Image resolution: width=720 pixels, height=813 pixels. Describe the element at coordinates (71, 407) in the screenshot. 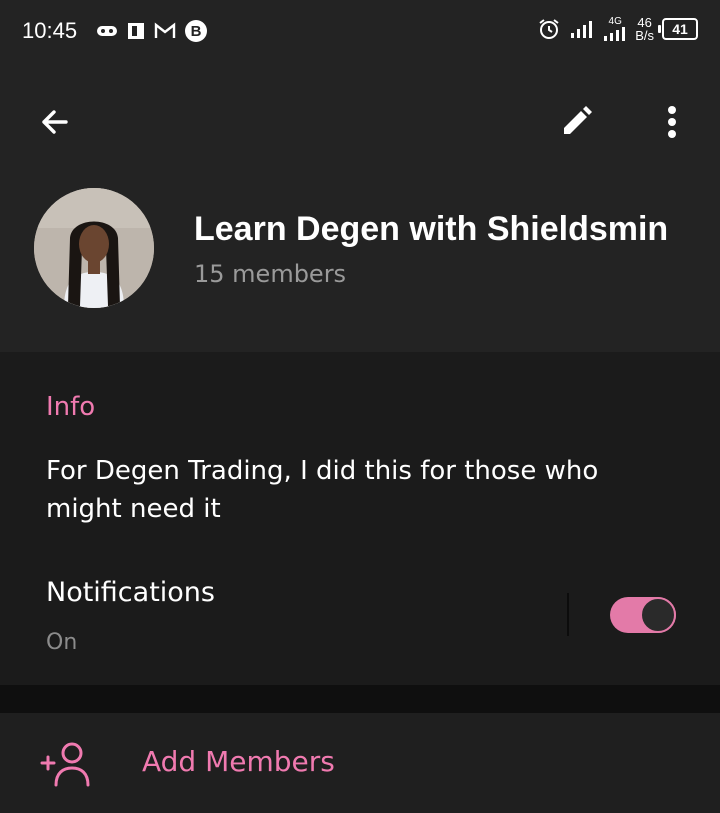

I see `info-title: Info` at that location.